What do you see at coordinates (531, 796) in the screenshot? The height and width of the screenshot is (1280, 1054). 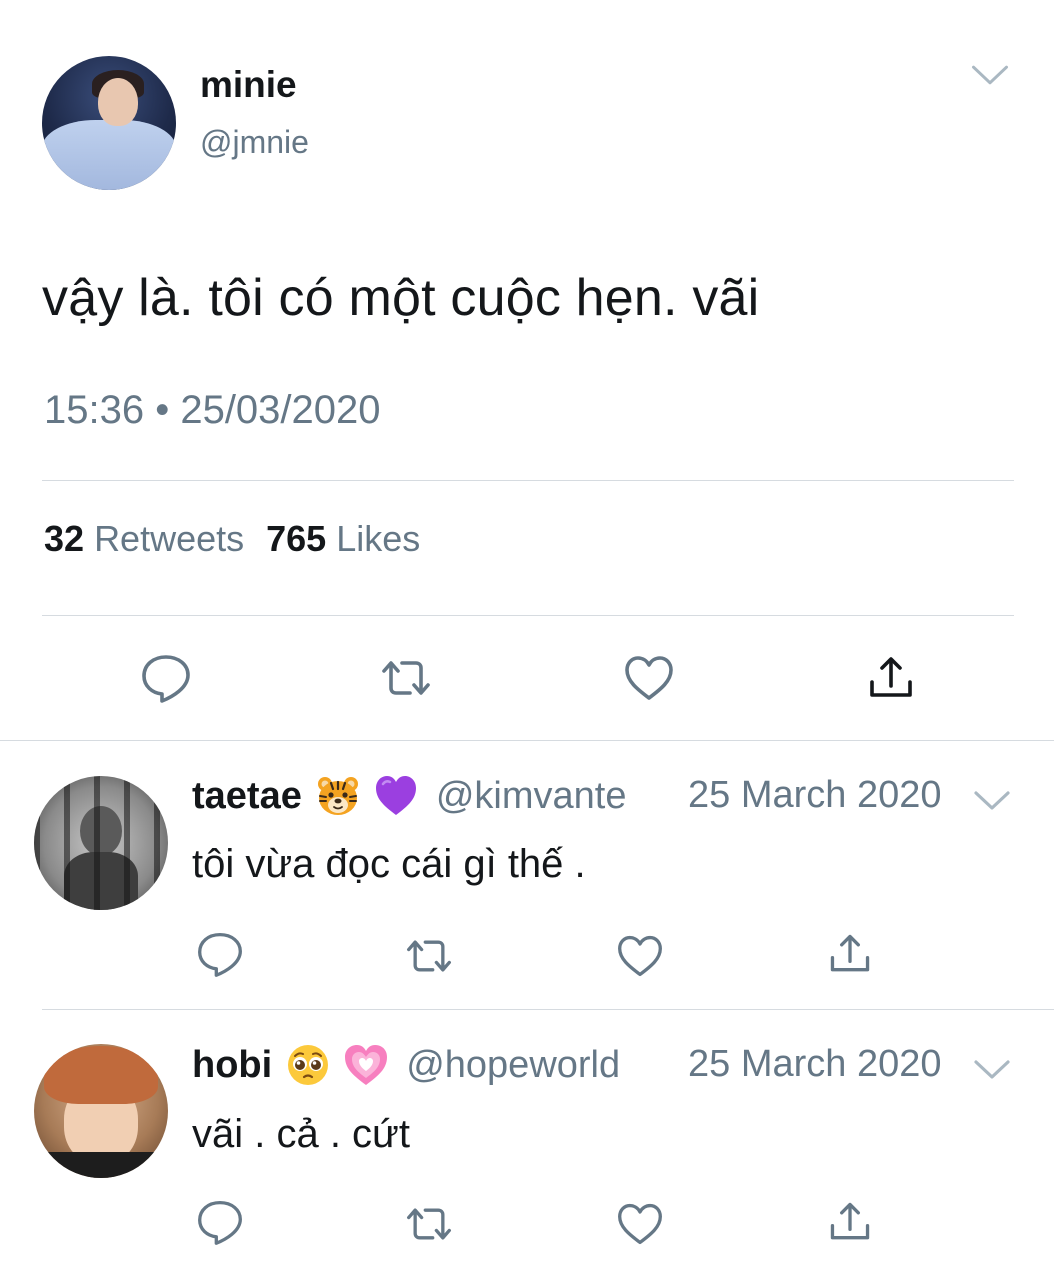 I see `reply-handle: @kimvante` at bounding box center [531, 796].